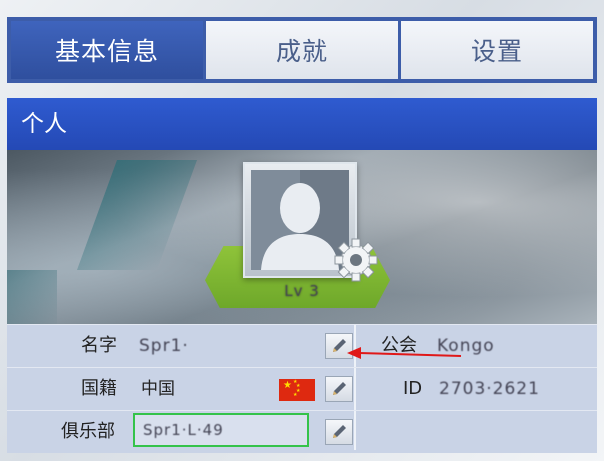 This screenshot has width=604, height=461. What do you see at coordinates (164, 346) in the screenshot?
I see `name-value: Spr1·` at bounding box center [164, 346].